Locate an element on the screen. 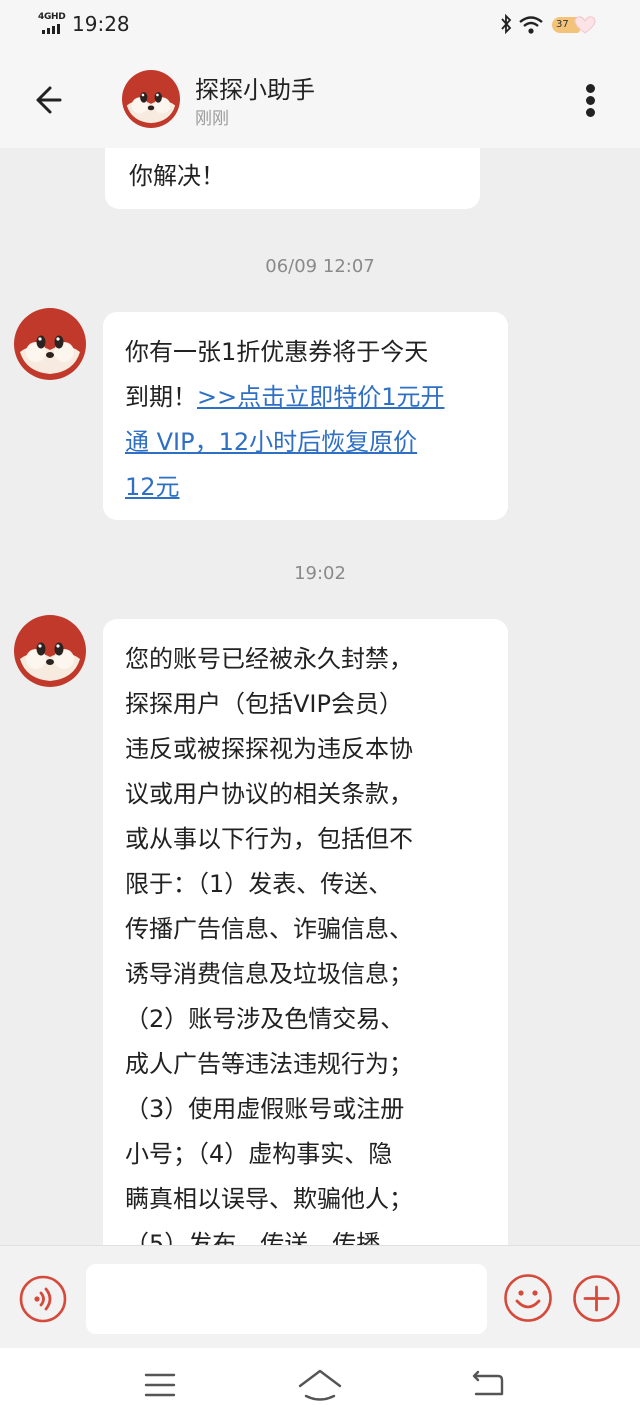 The image size is (640, 1422). message-line: 违反或被探探视为违反本协 is located at coordinates (269, 749).